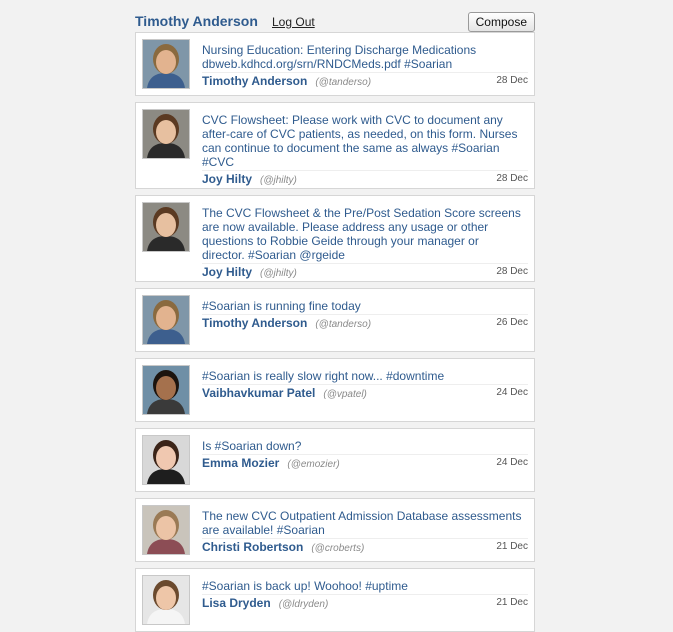  Describe the element at coordinates (263, 530) in the screenshot. I see `post-message-line: are available! #Soarian` at that location.